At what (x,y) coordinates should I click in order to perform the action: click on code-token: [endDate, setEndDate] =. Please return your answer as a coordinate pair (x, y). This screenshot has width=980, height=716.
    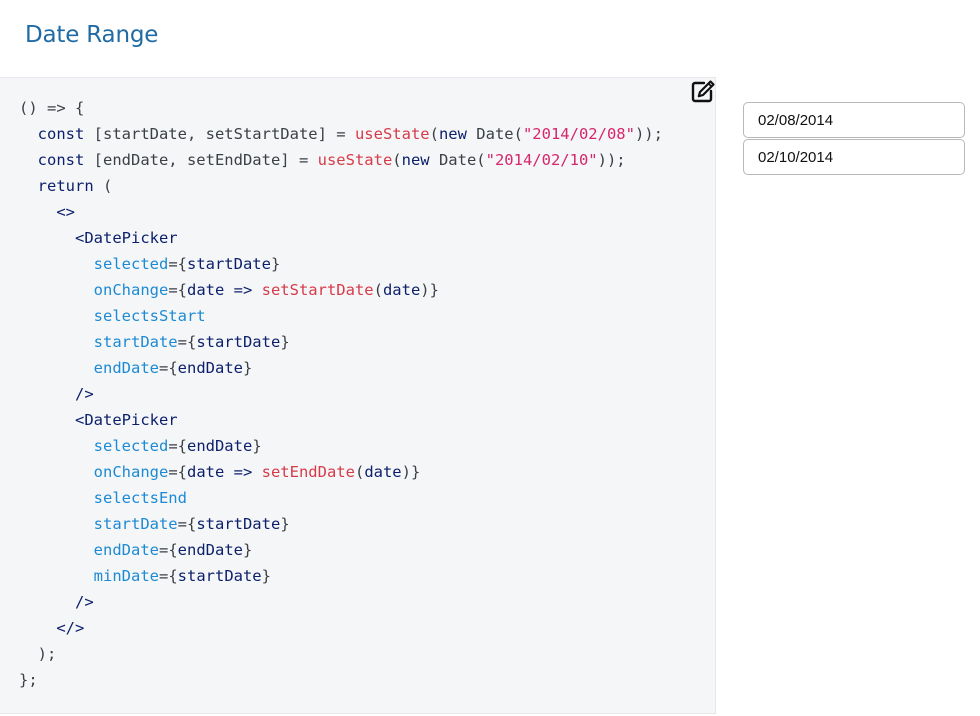
    Looking at the image, I should click on (205, 160).